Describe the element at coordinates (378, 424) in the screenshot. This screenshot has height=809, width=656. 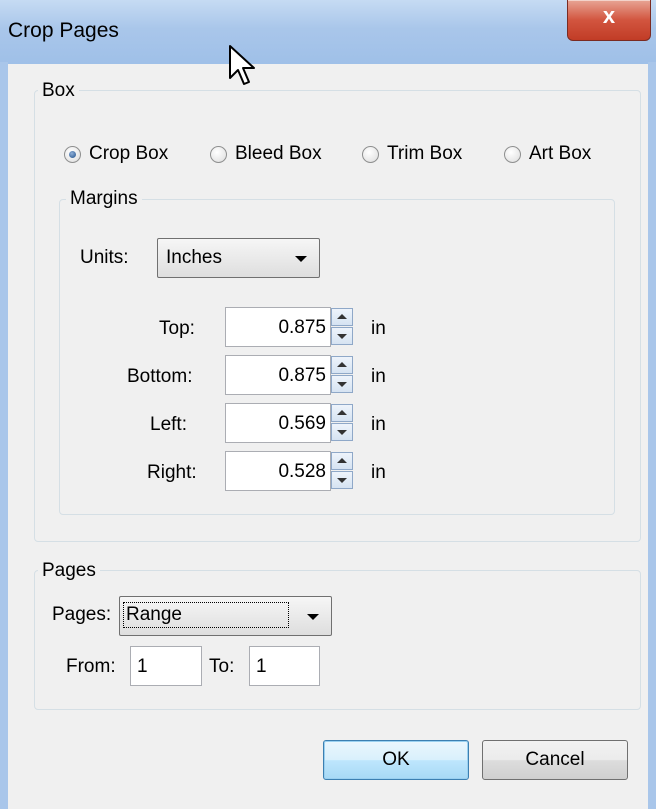
I see `left-unit: in` at that location.